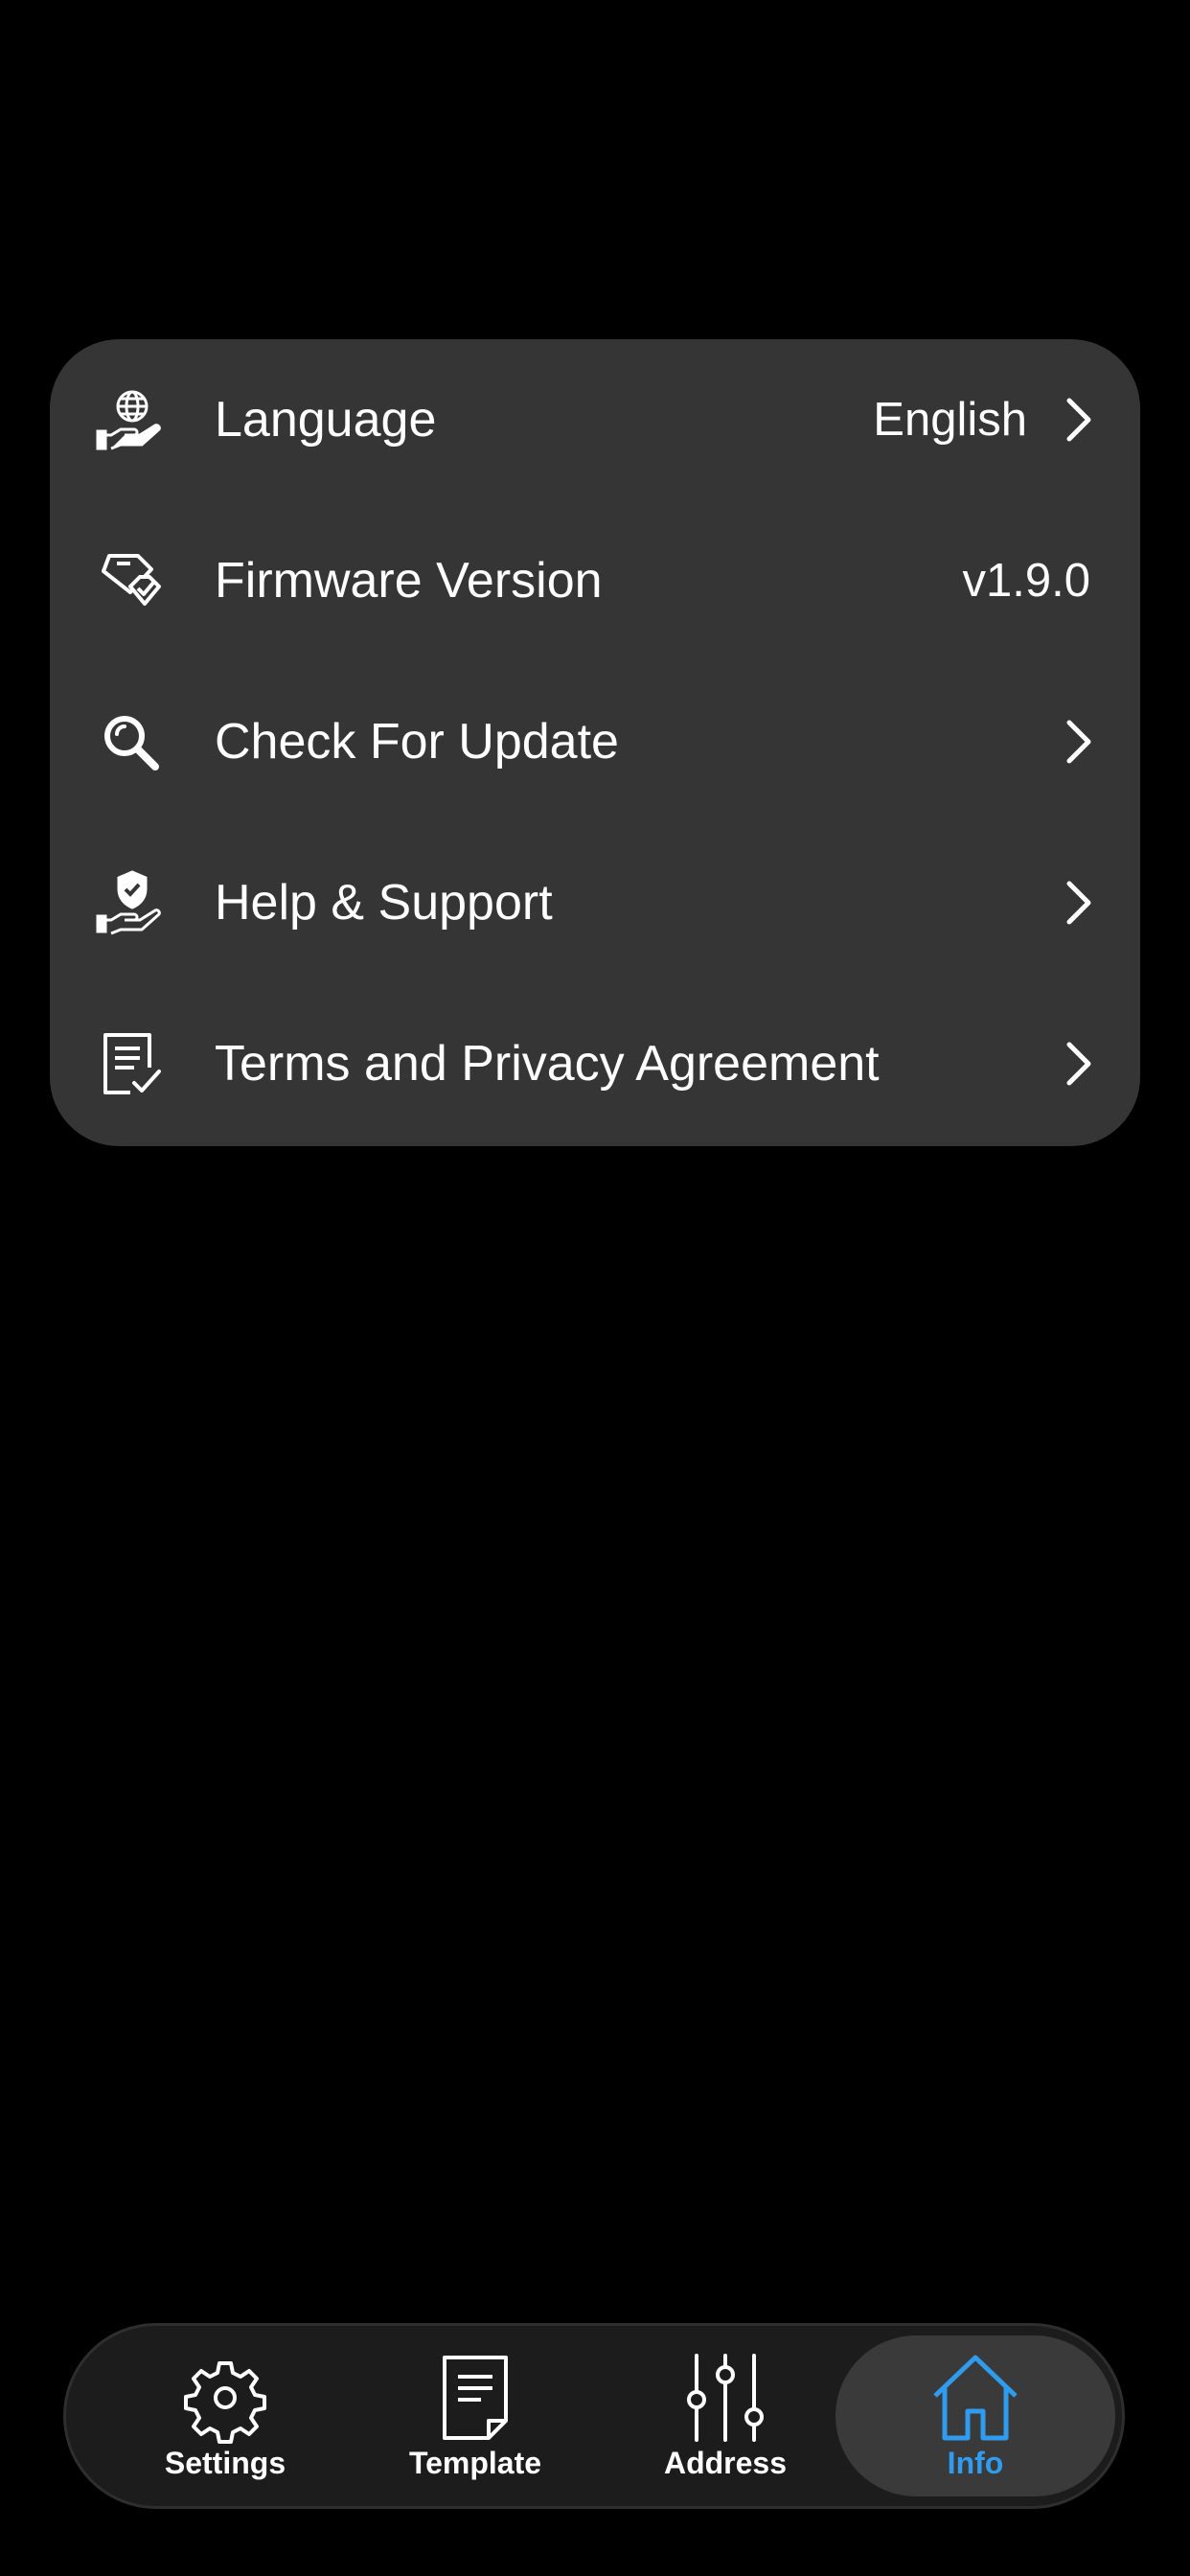  Describe the element at coordinates (976, 2463) in the screenshot. I see `tab-label: Info` at that location.